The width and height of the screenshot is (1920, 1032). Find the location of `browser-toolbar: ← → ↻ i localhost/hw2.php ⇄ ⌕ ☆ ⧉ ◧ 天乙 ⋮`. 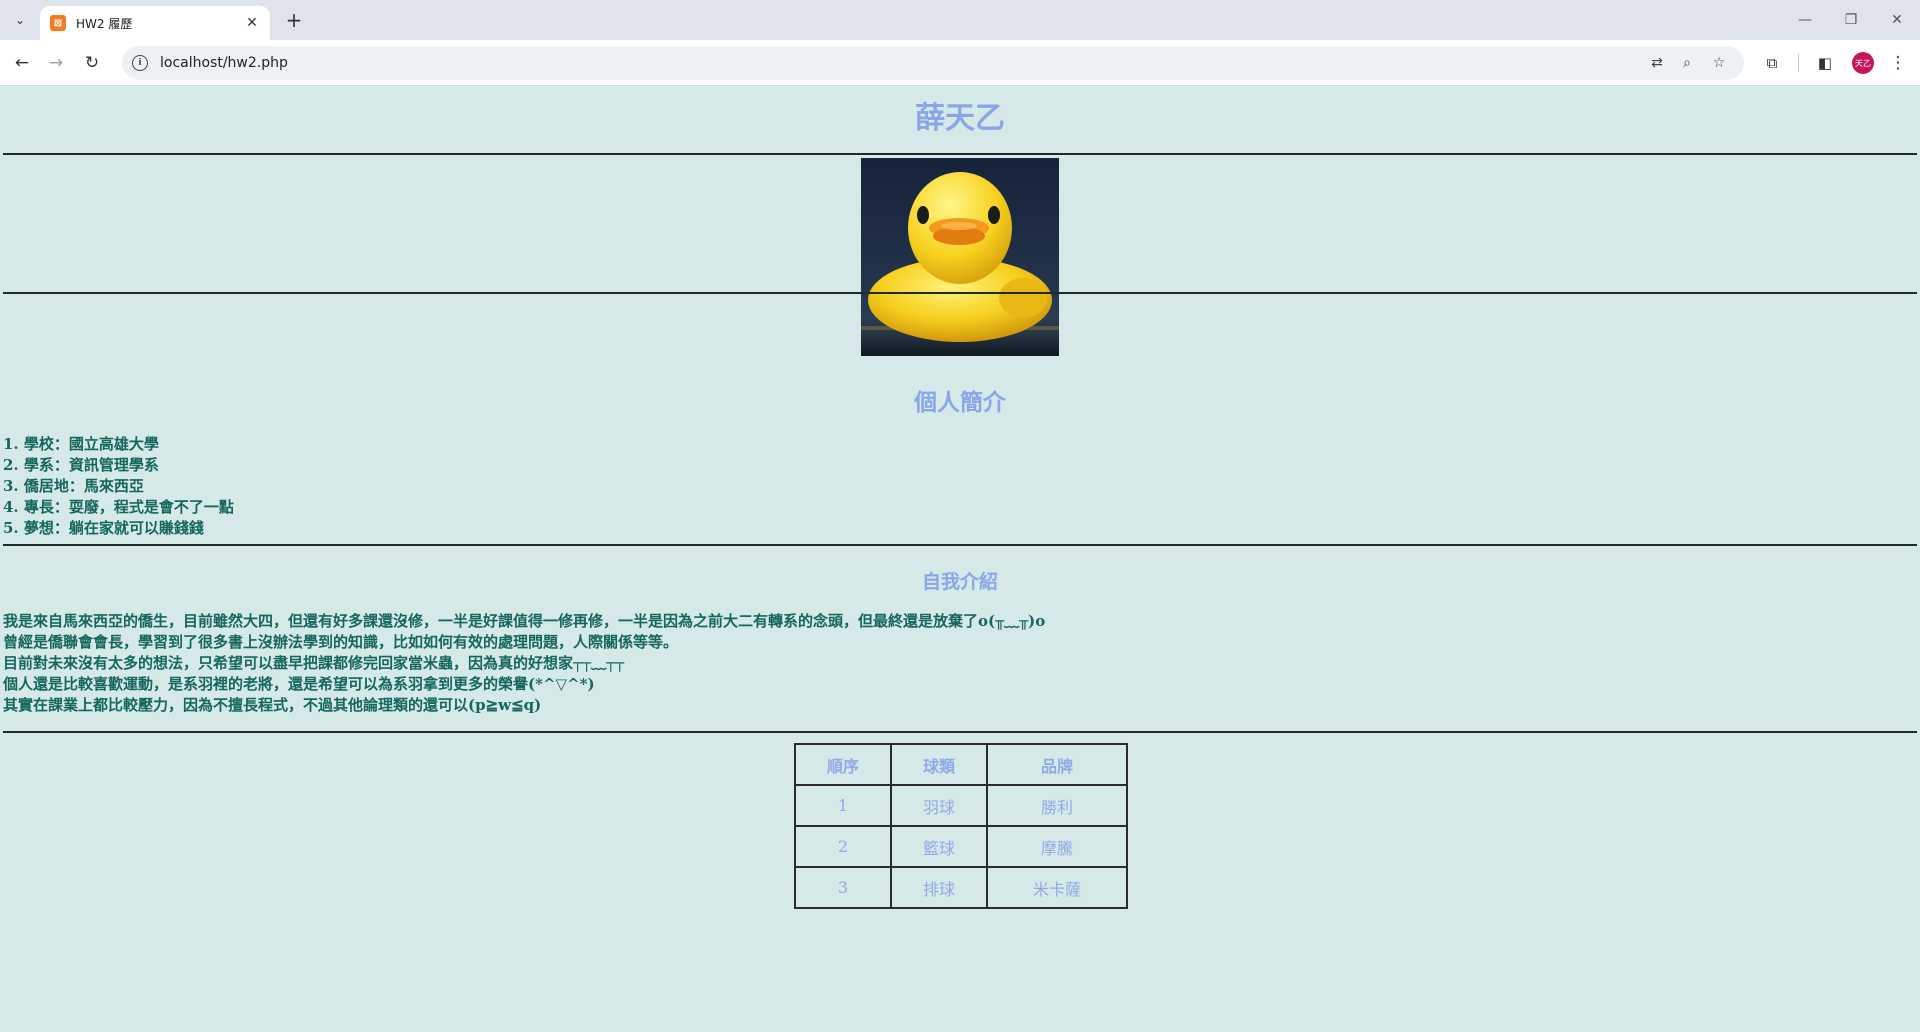

browser-toolbar: ← → ↻ i localhost/hw2.php ⇄ ⌕ ☆ ⧉ ◧ 天乙 ⋮ is located at coordinates (960, 63).